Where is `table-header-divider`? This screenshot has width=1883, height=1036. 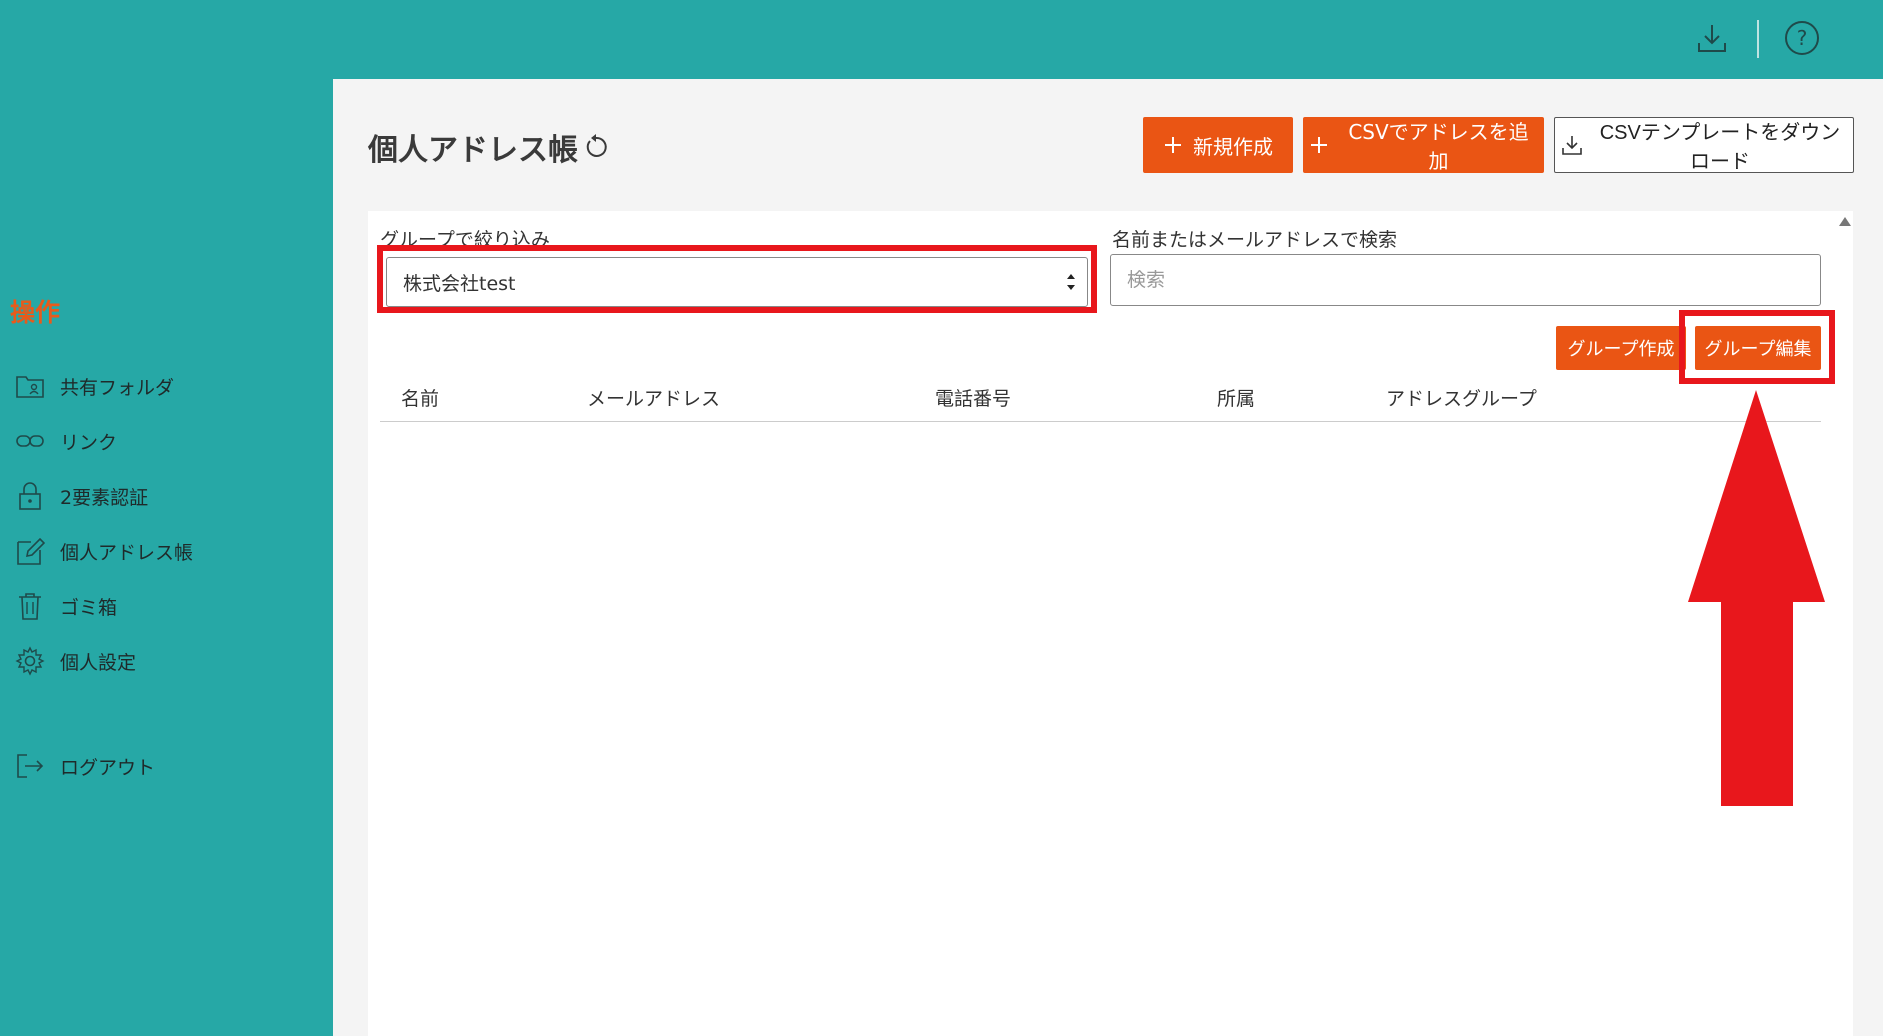 table-header-divider is located at coordinates (1100, 421).